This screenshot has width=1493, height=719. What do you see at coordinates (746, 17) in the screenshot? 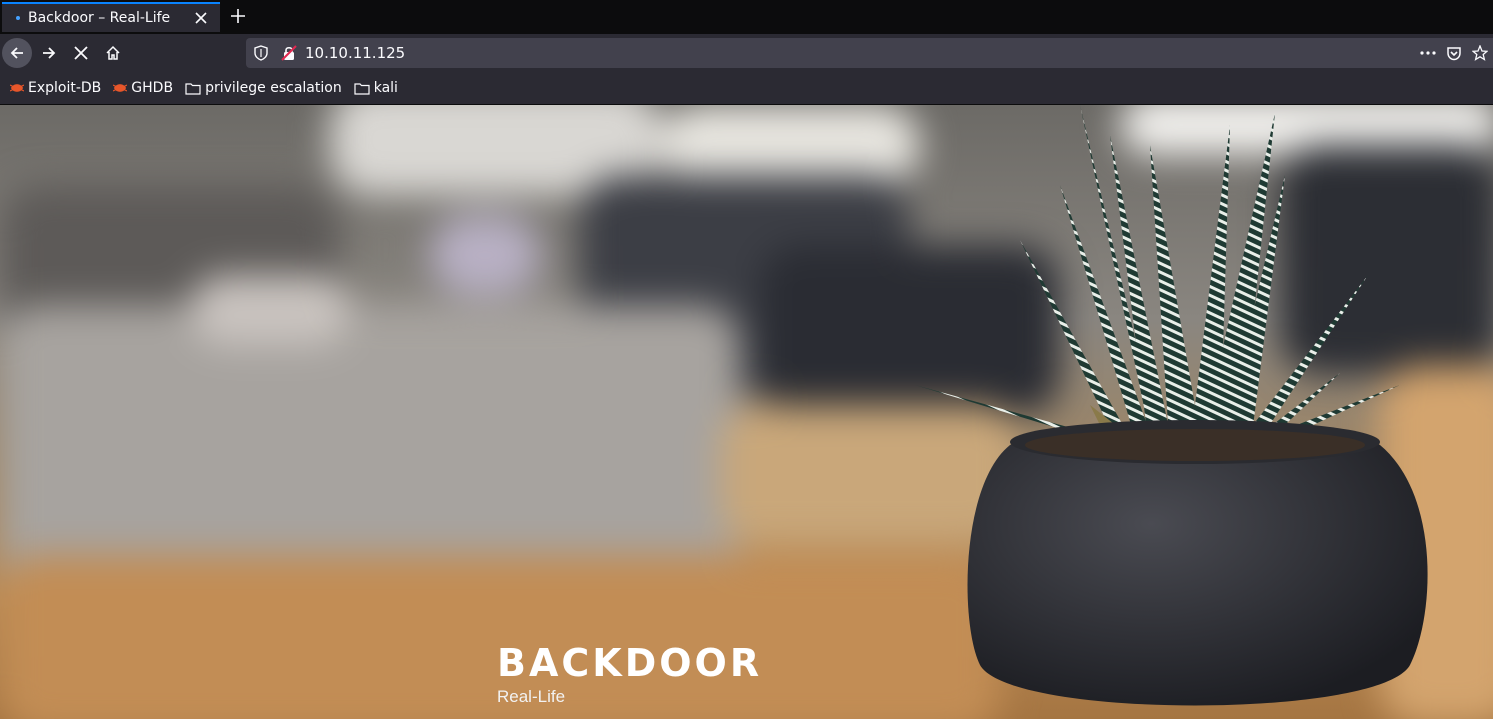
I see `tab-strip: Backdoor – Real-Life` at bounding box center [746, 17].